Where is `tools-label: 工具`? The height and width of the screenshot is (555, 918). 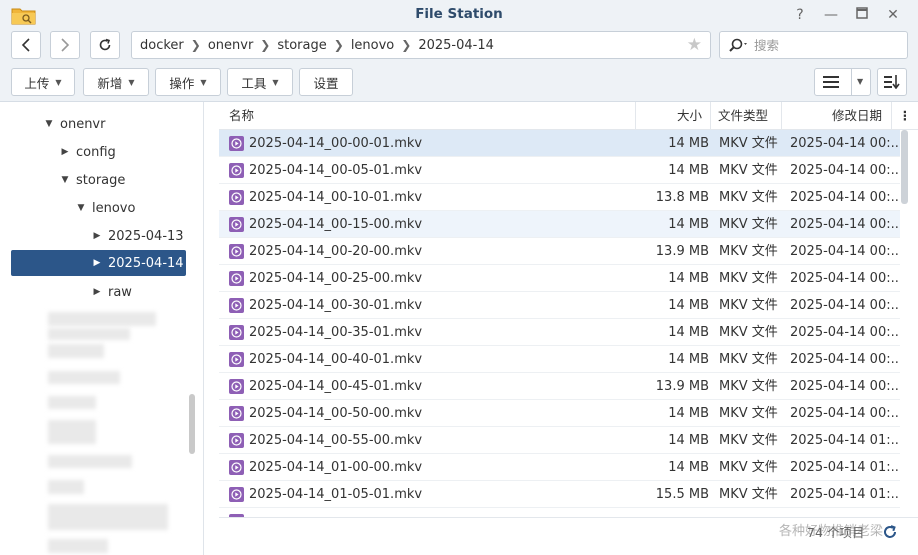 tools-label: 工具 is located at coordinates (254, 83).